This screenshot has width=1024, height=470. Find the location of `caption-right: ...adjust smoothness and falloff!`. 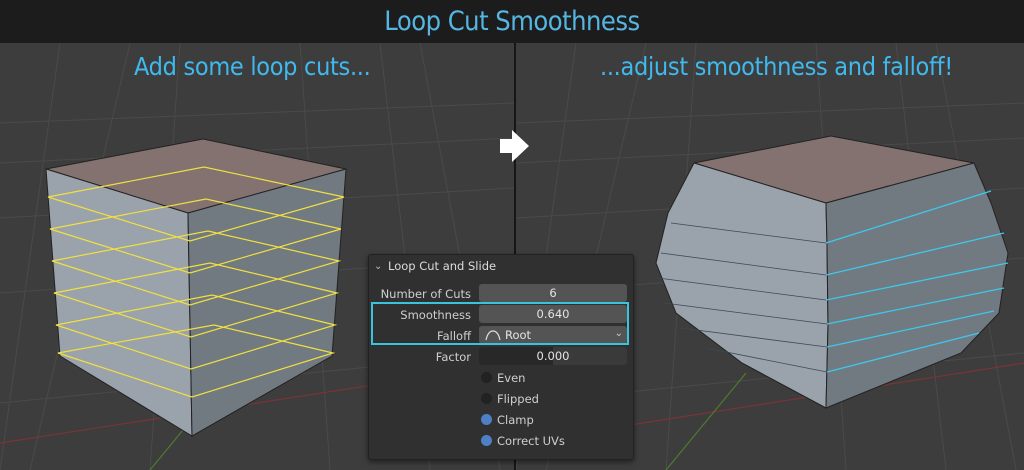

caption-right: ...adjust smoothness and falloff! is located at coordinates (776, 66).